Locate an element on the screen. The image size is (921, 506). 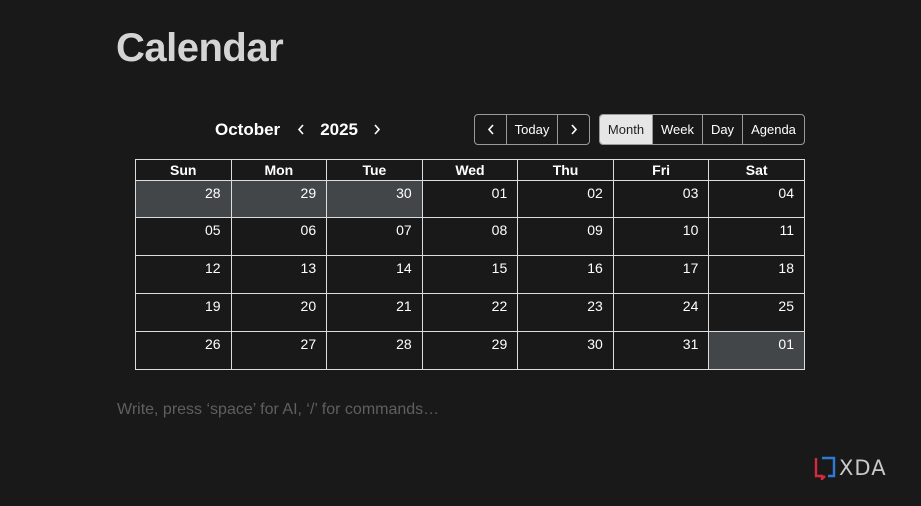
day-cell: 19 is located at coordinates (183, 312).